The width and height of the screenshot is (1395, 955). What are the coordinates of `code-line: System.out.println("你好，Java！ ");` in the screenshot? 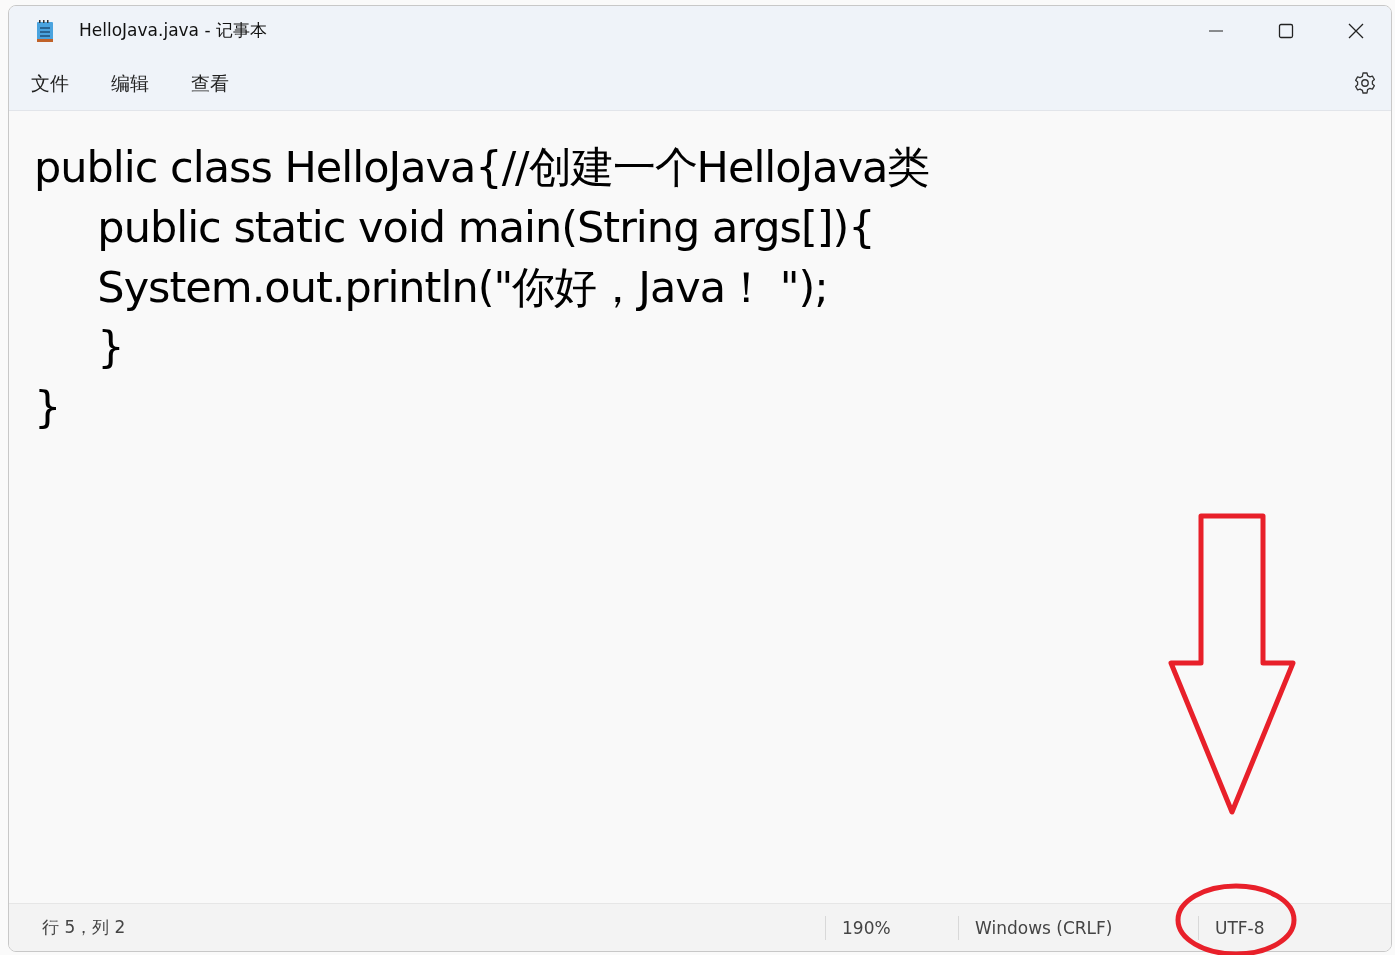 It's located at (462, 287).